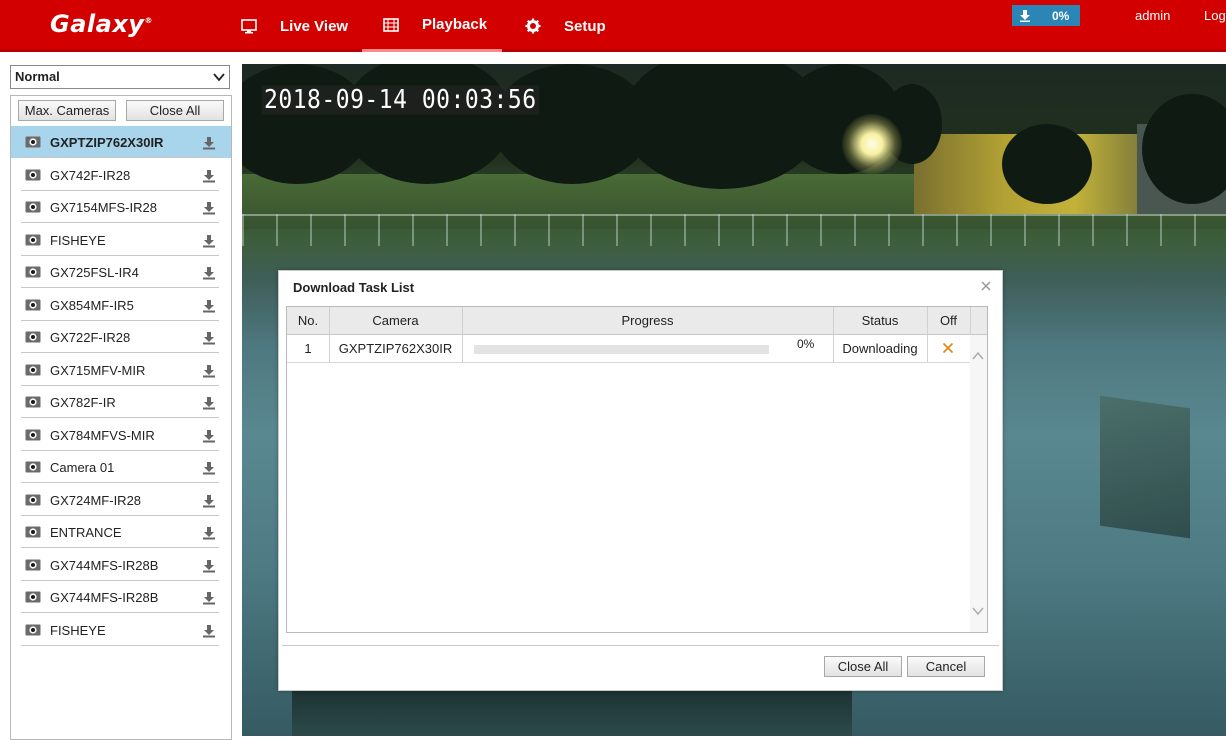 The width and height of the screenshot is (1226, 740). What do you see at coordinates (86, 532) in the screenshot?
I see `camera-name: ENTRANCE` at bounding box center [86, 532].